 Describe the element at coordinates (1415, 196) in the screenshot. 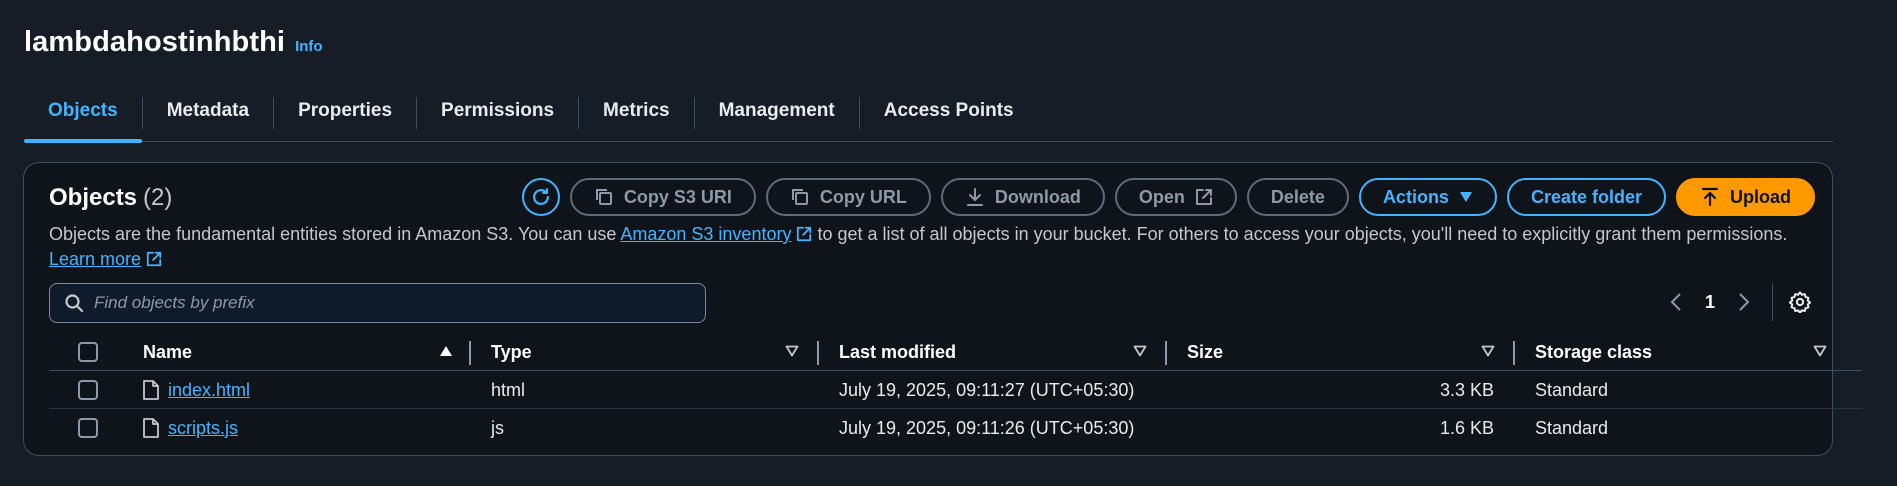

I see `actions-label: Actions` at that location.